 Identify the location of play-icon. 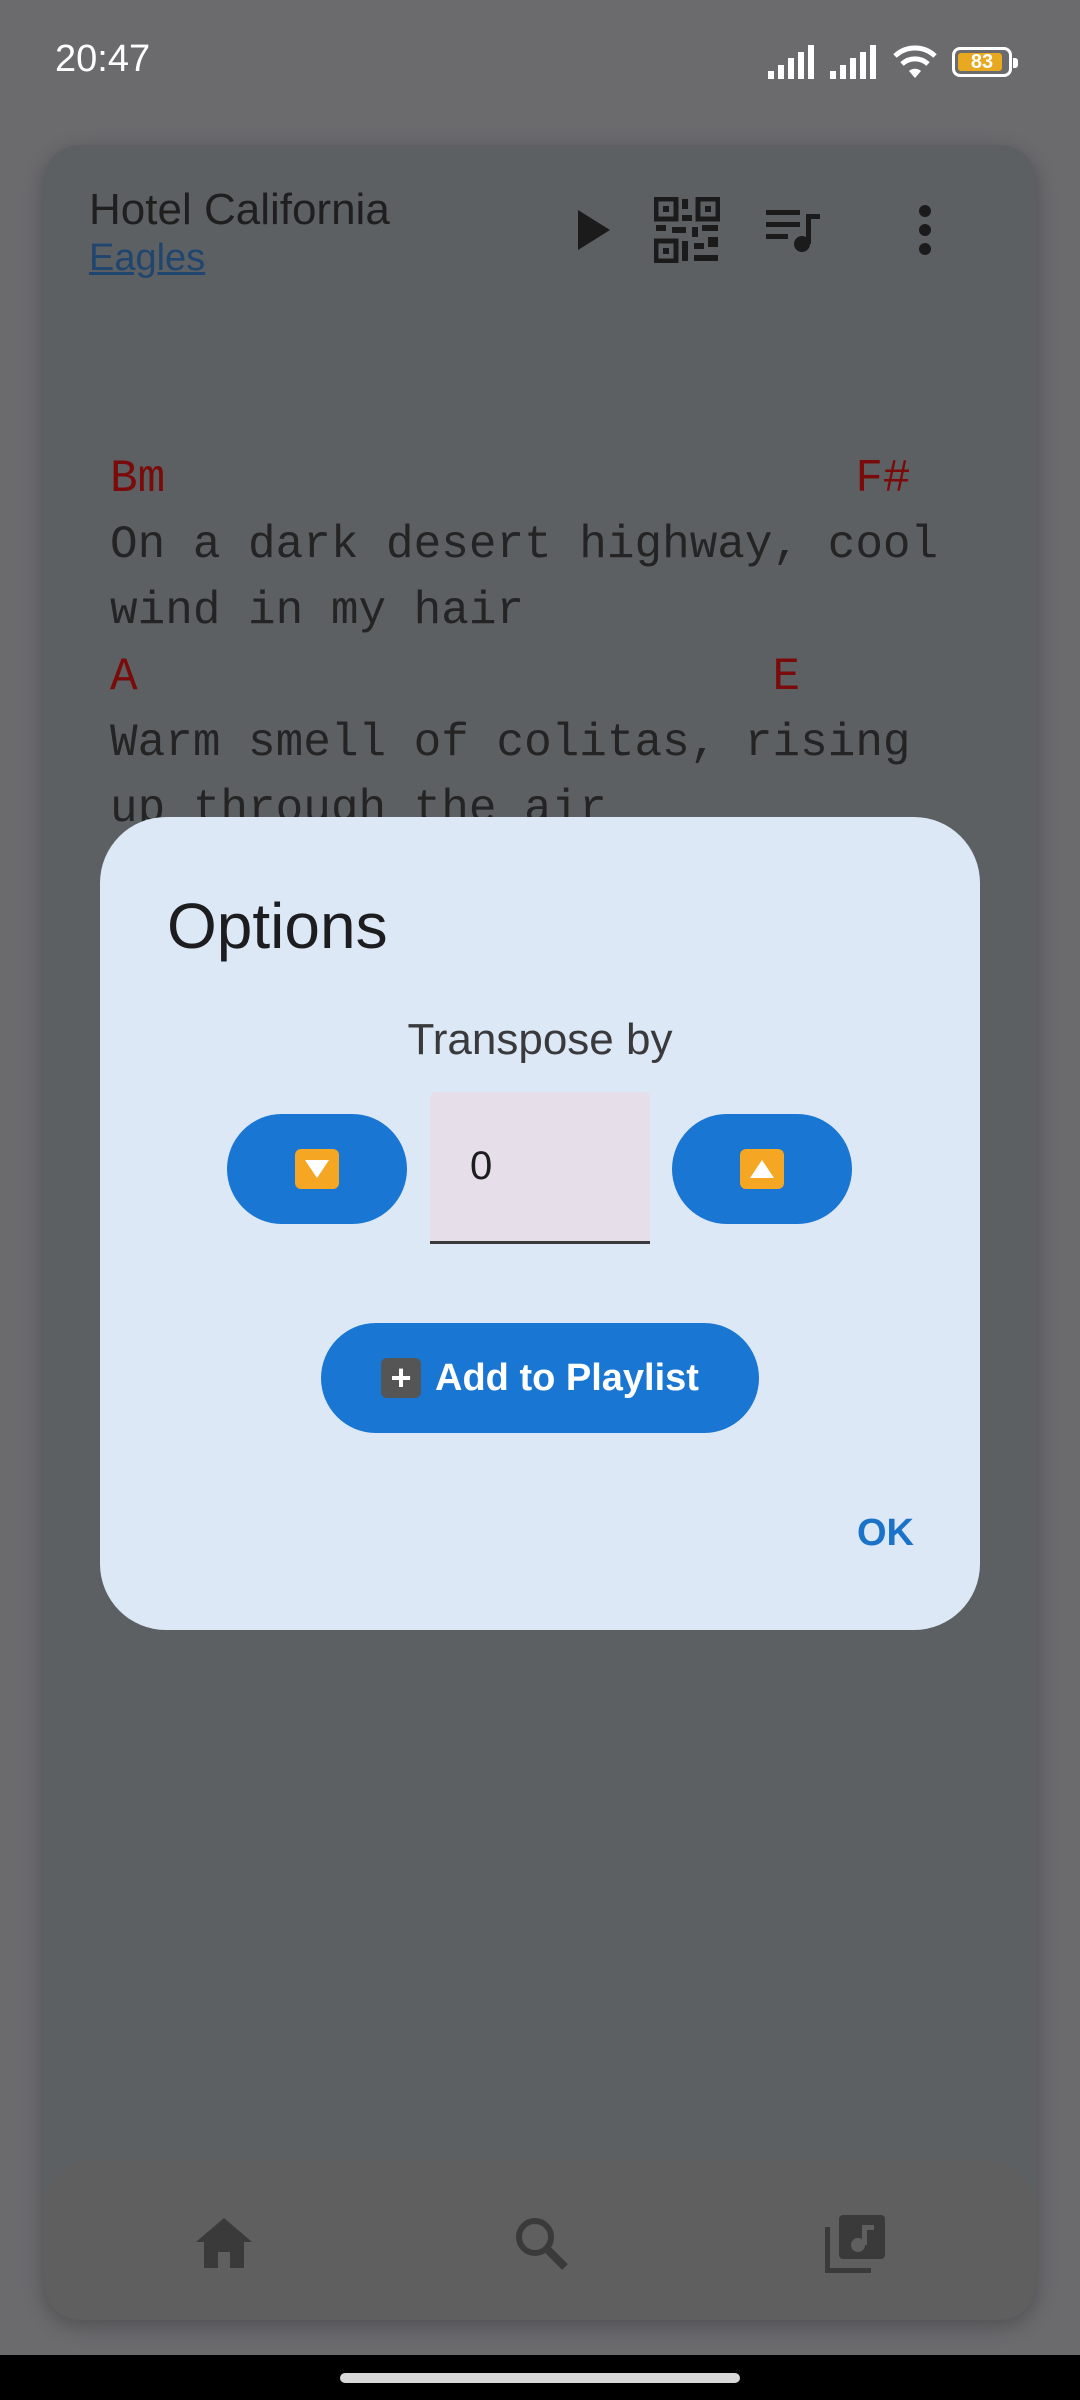
(594, 230).